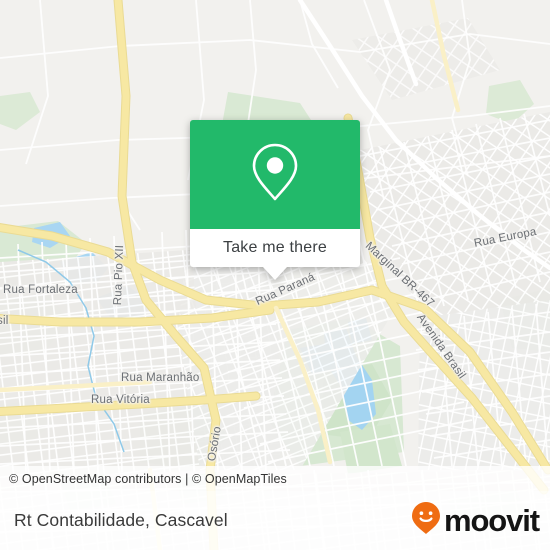 This screenshot has height=550, width=550. Describe the element at coordinates (491, 520) in the screenshot. I see `moovit-wordmark: moovit` at that location.